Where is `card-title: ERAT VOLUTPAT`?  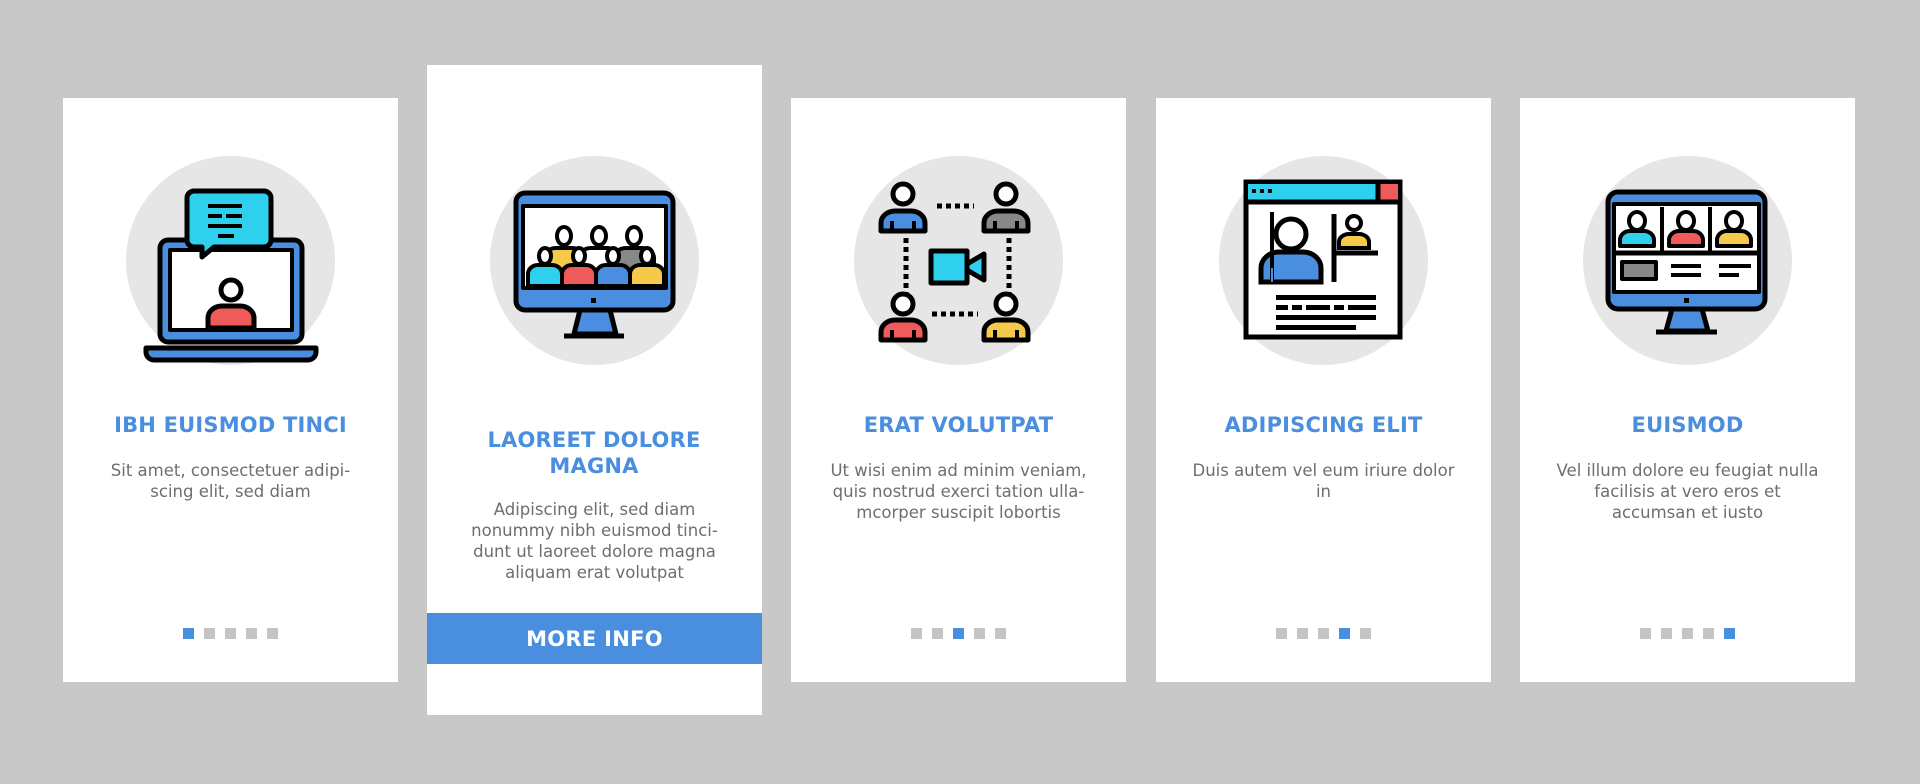 card-title: ERAT VOLUTPAT is located at coordinates (958, 425).